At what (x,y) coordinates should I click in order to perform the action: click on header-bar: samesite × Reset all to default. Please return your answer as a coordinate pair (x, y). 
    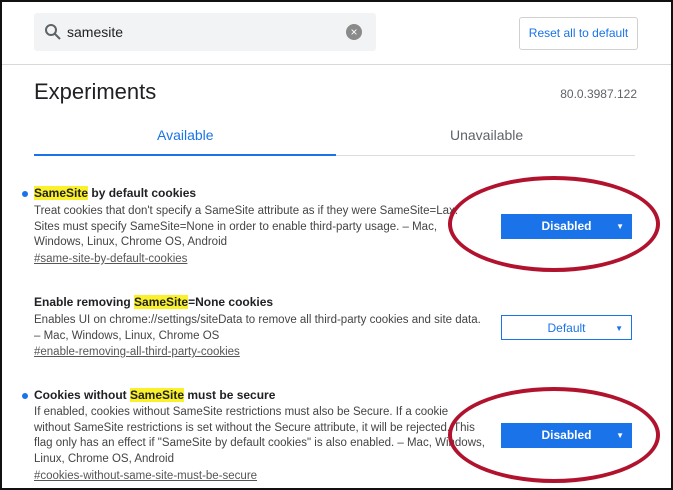
    Looking at the image, I should click on (336, 33).